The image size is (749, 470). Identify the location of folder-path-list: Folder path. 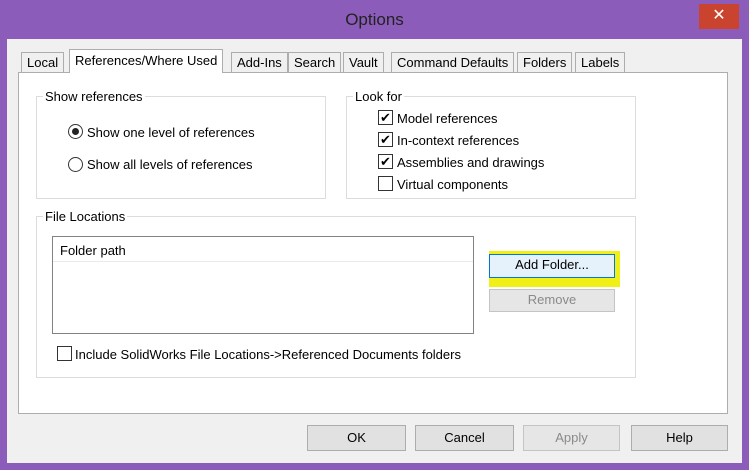
(263, 285).